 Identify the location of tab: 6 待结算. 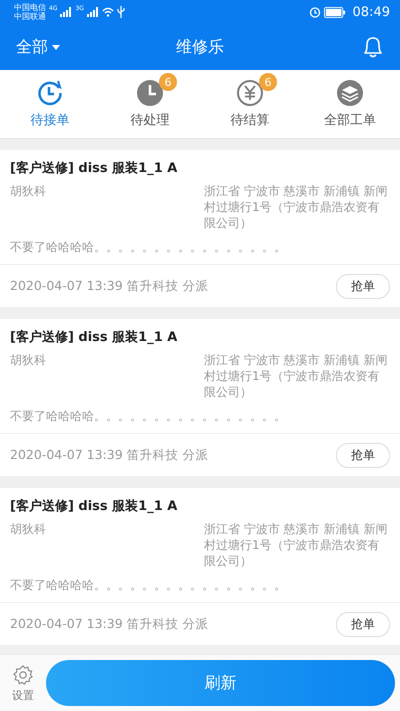
(250, 104).